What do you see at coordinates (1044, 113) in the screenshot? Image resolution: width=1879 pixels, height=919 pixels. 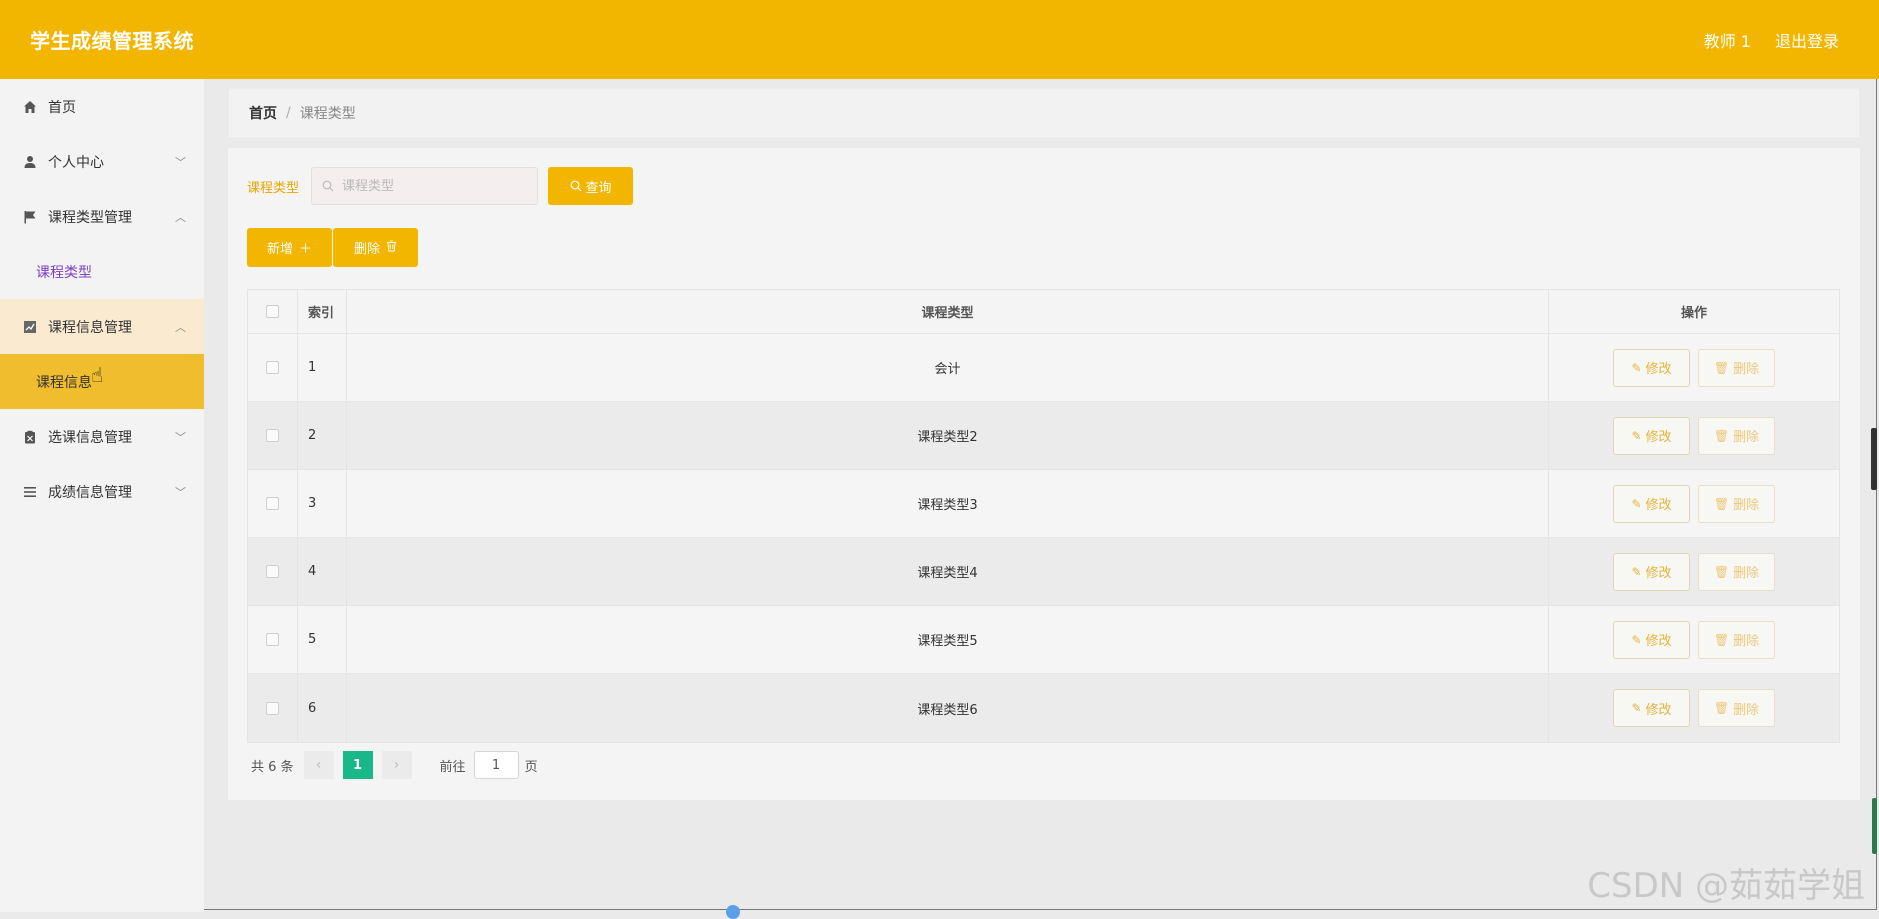 I see `breadcrumb: 首页 / 课程类型` at bounding box center [1044, 113].